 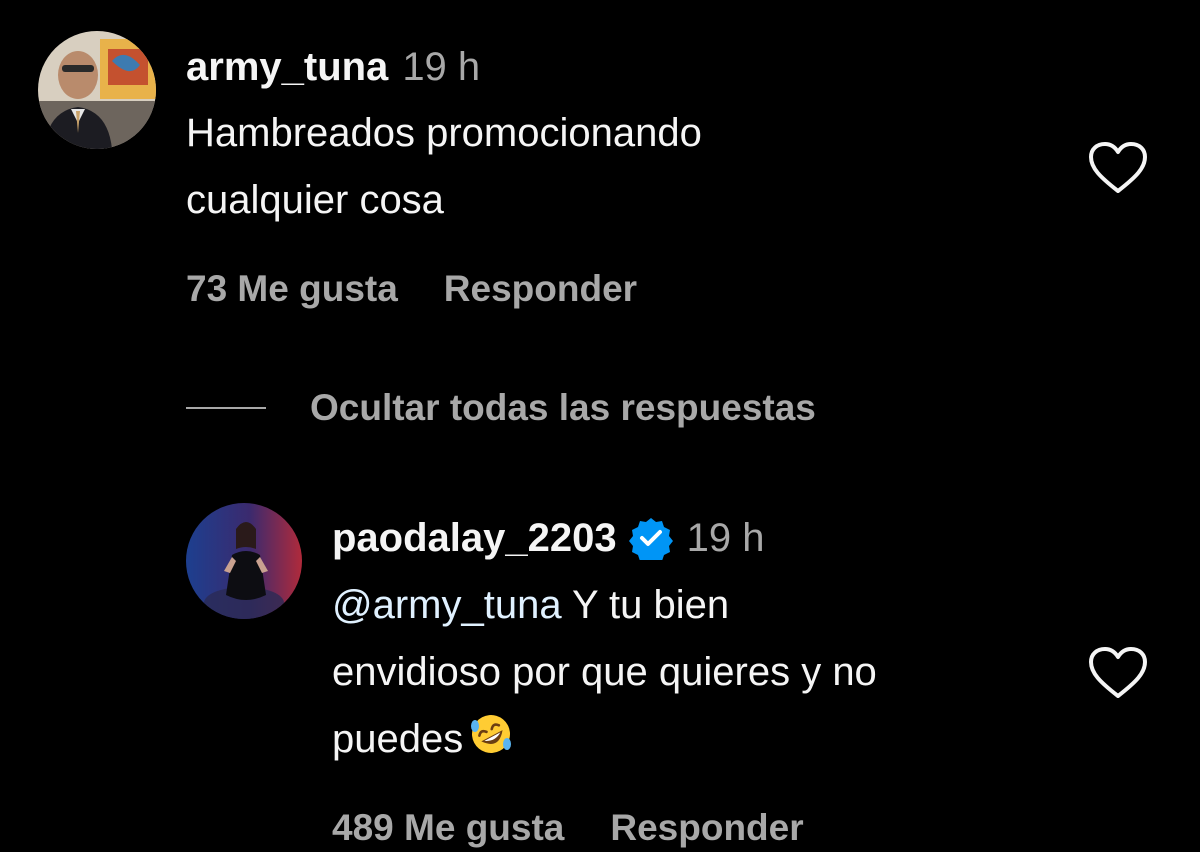 I want to click on avatar-paodalay, so click(x=244, y=561).